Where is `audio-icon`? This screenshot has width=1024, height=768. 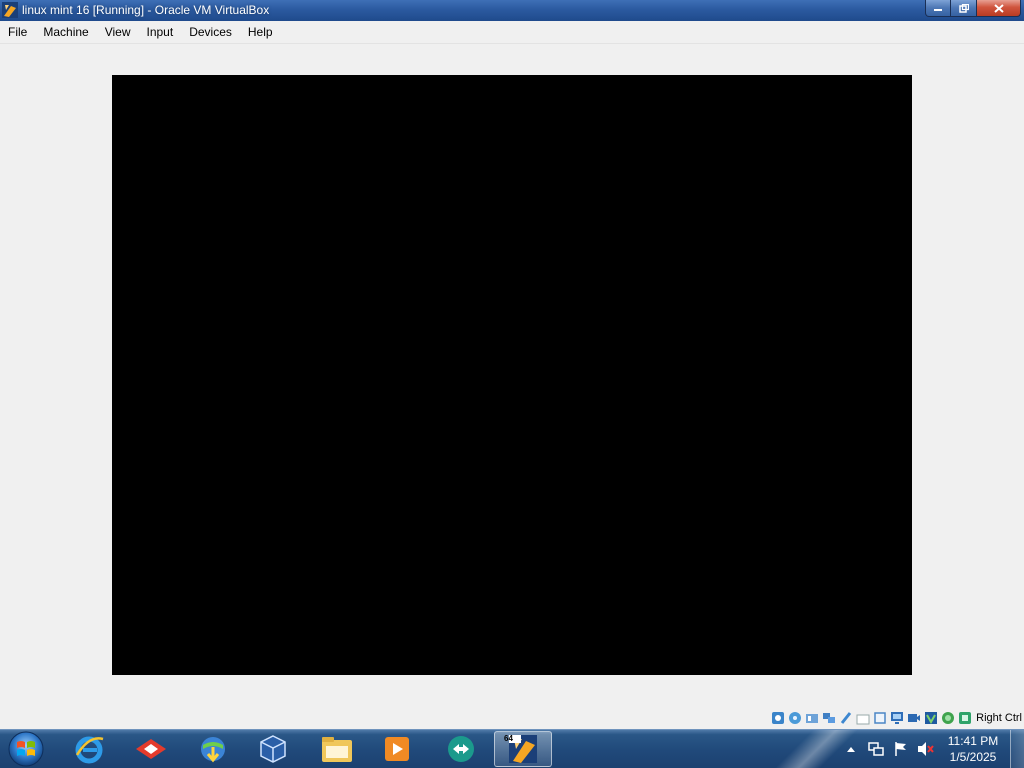
audio-icon is located at coordinates (812, 718).